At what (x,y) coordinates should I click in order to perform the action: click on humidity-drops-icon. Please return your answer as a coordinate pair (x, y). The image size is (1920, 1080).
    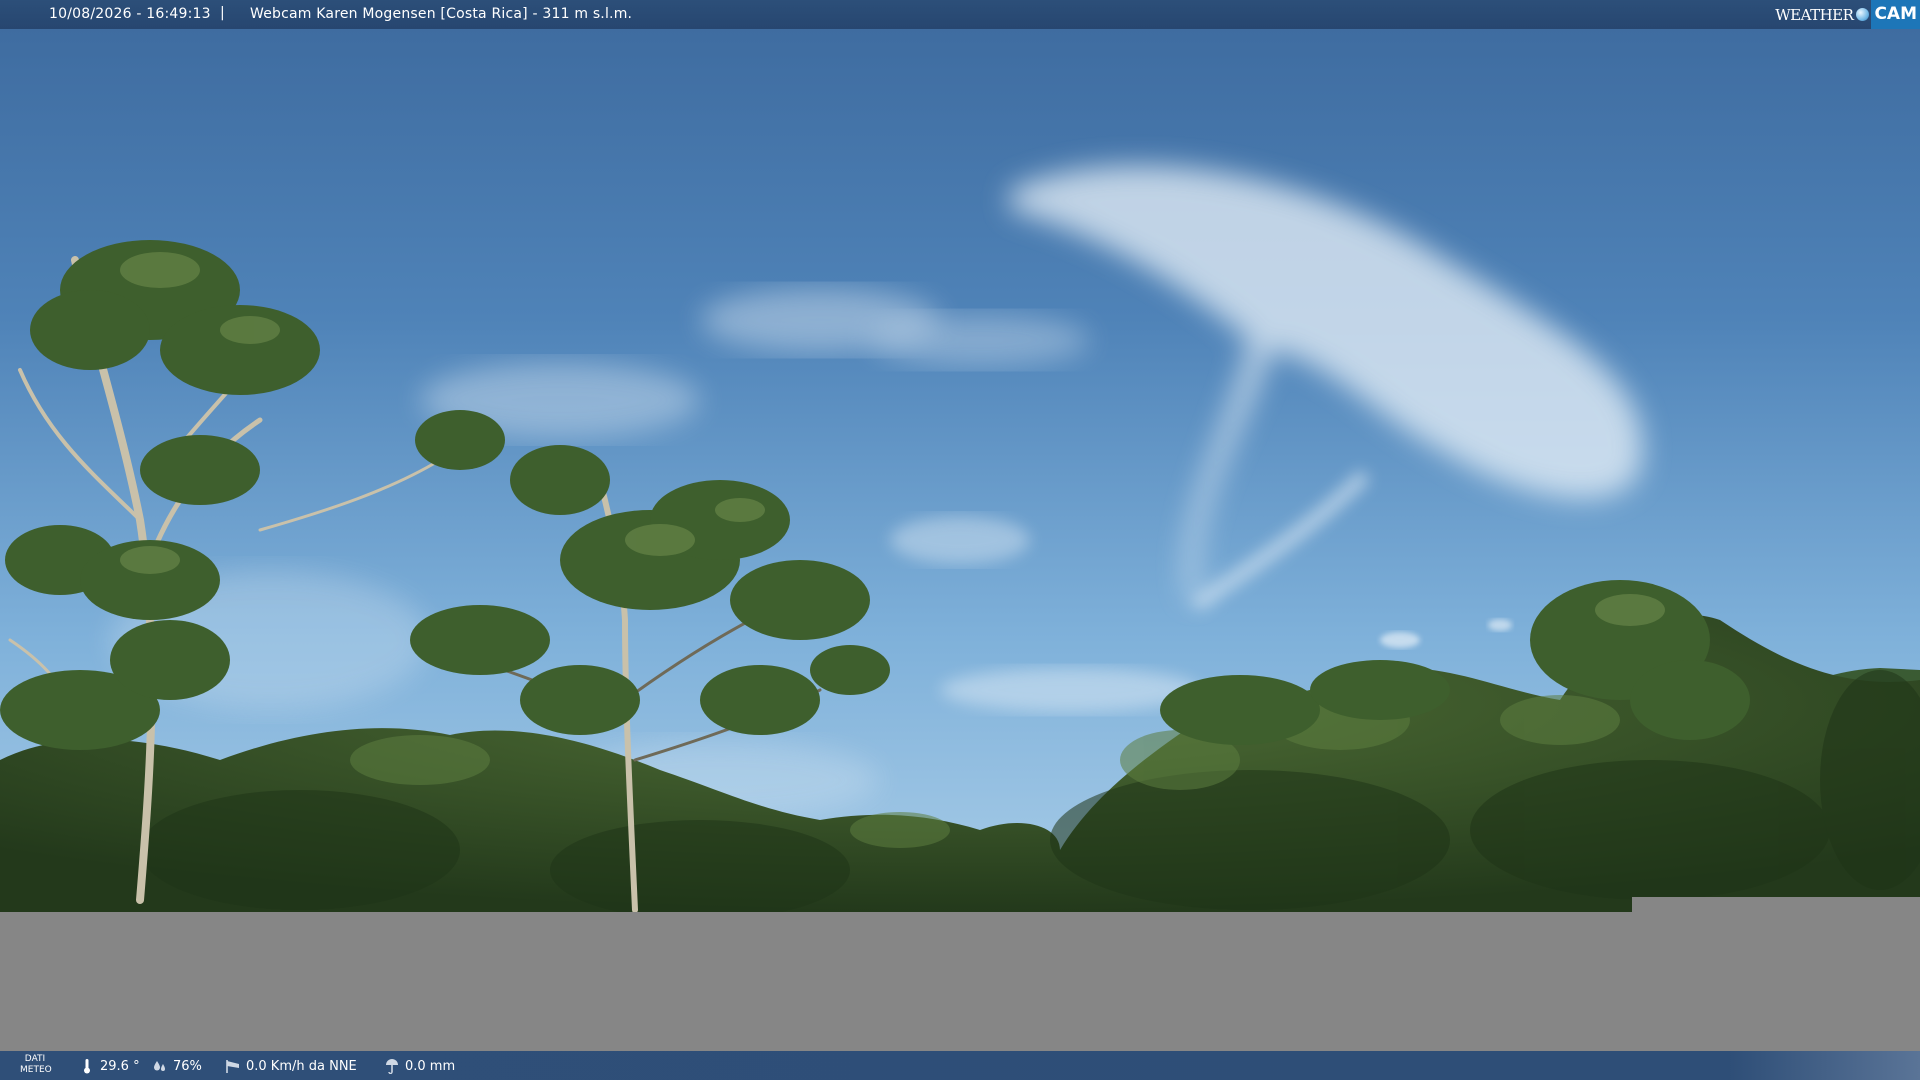
    Looking at the image, I should click on (159, 1066).